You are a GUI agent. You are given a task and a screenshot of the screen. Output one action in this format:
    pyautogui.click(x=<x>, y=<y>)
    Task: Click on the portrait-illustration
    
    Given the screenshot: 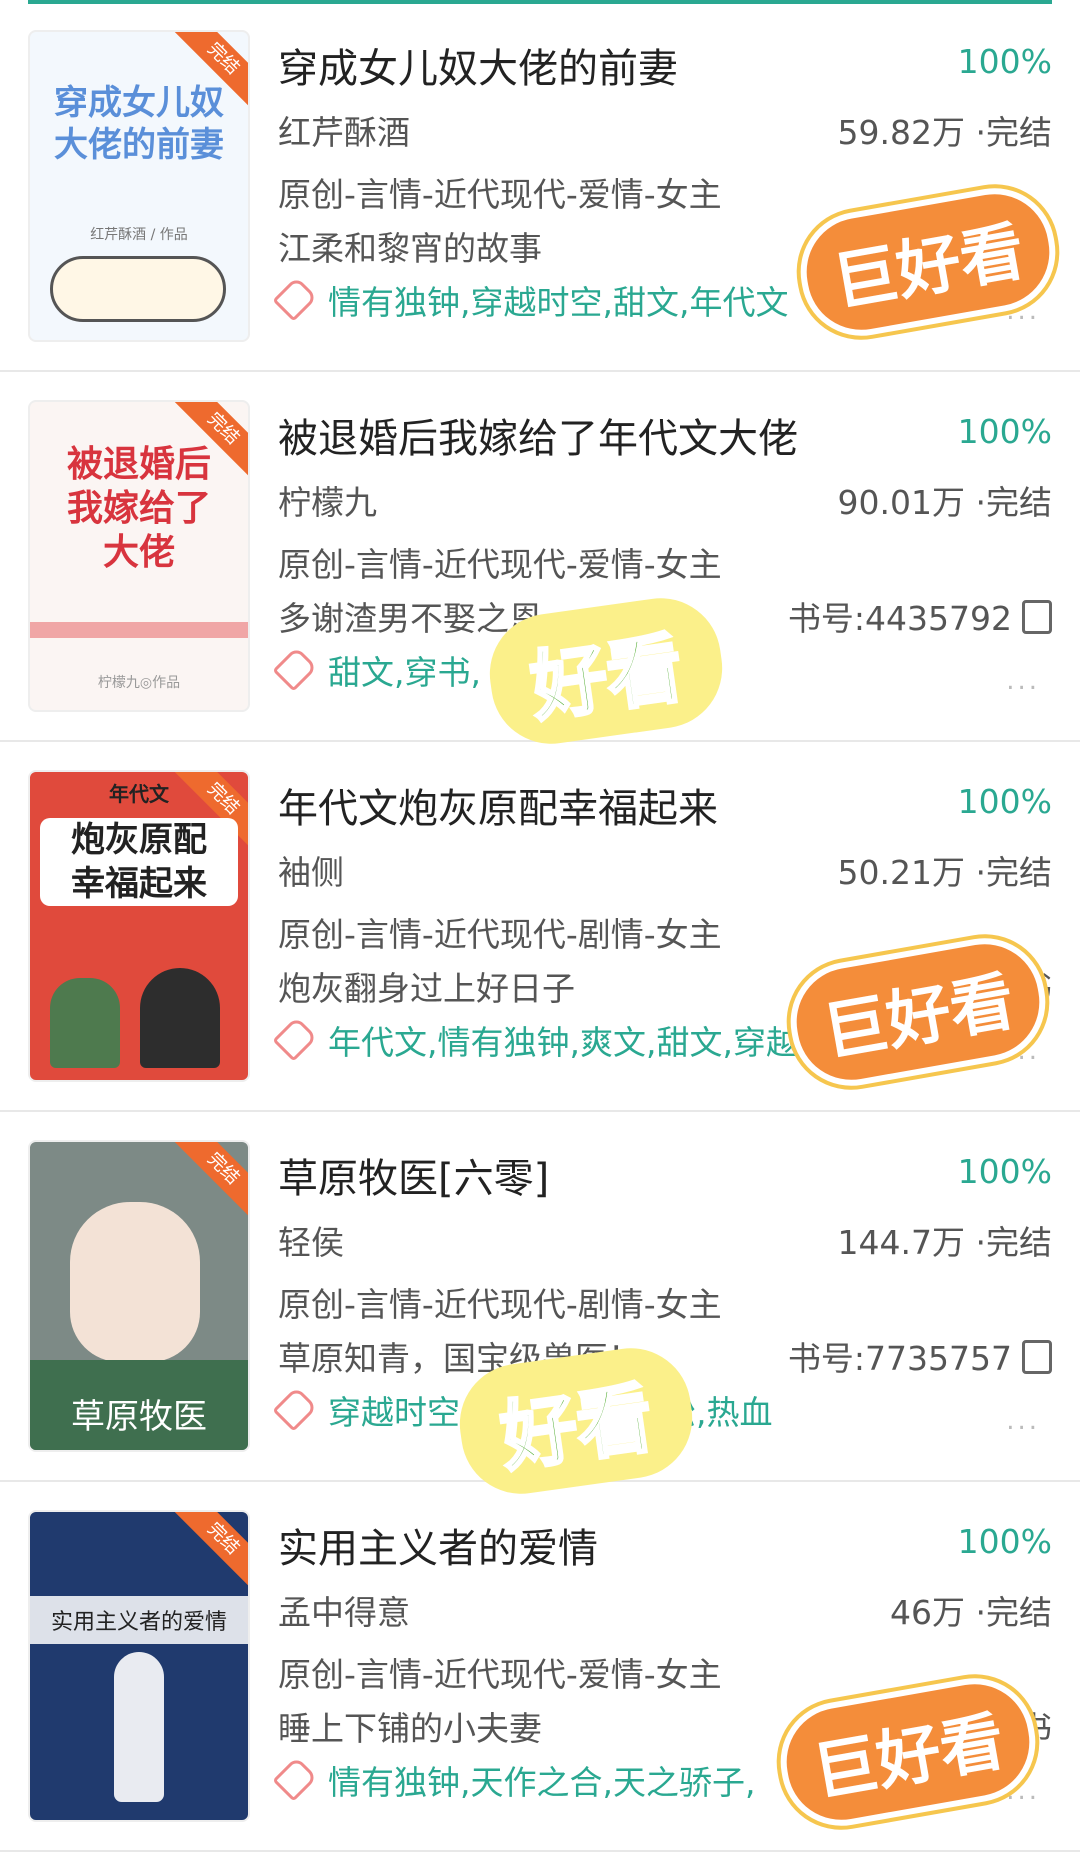 What is the action you would take?
    pyautogui.click(x=135, y=1282)
    